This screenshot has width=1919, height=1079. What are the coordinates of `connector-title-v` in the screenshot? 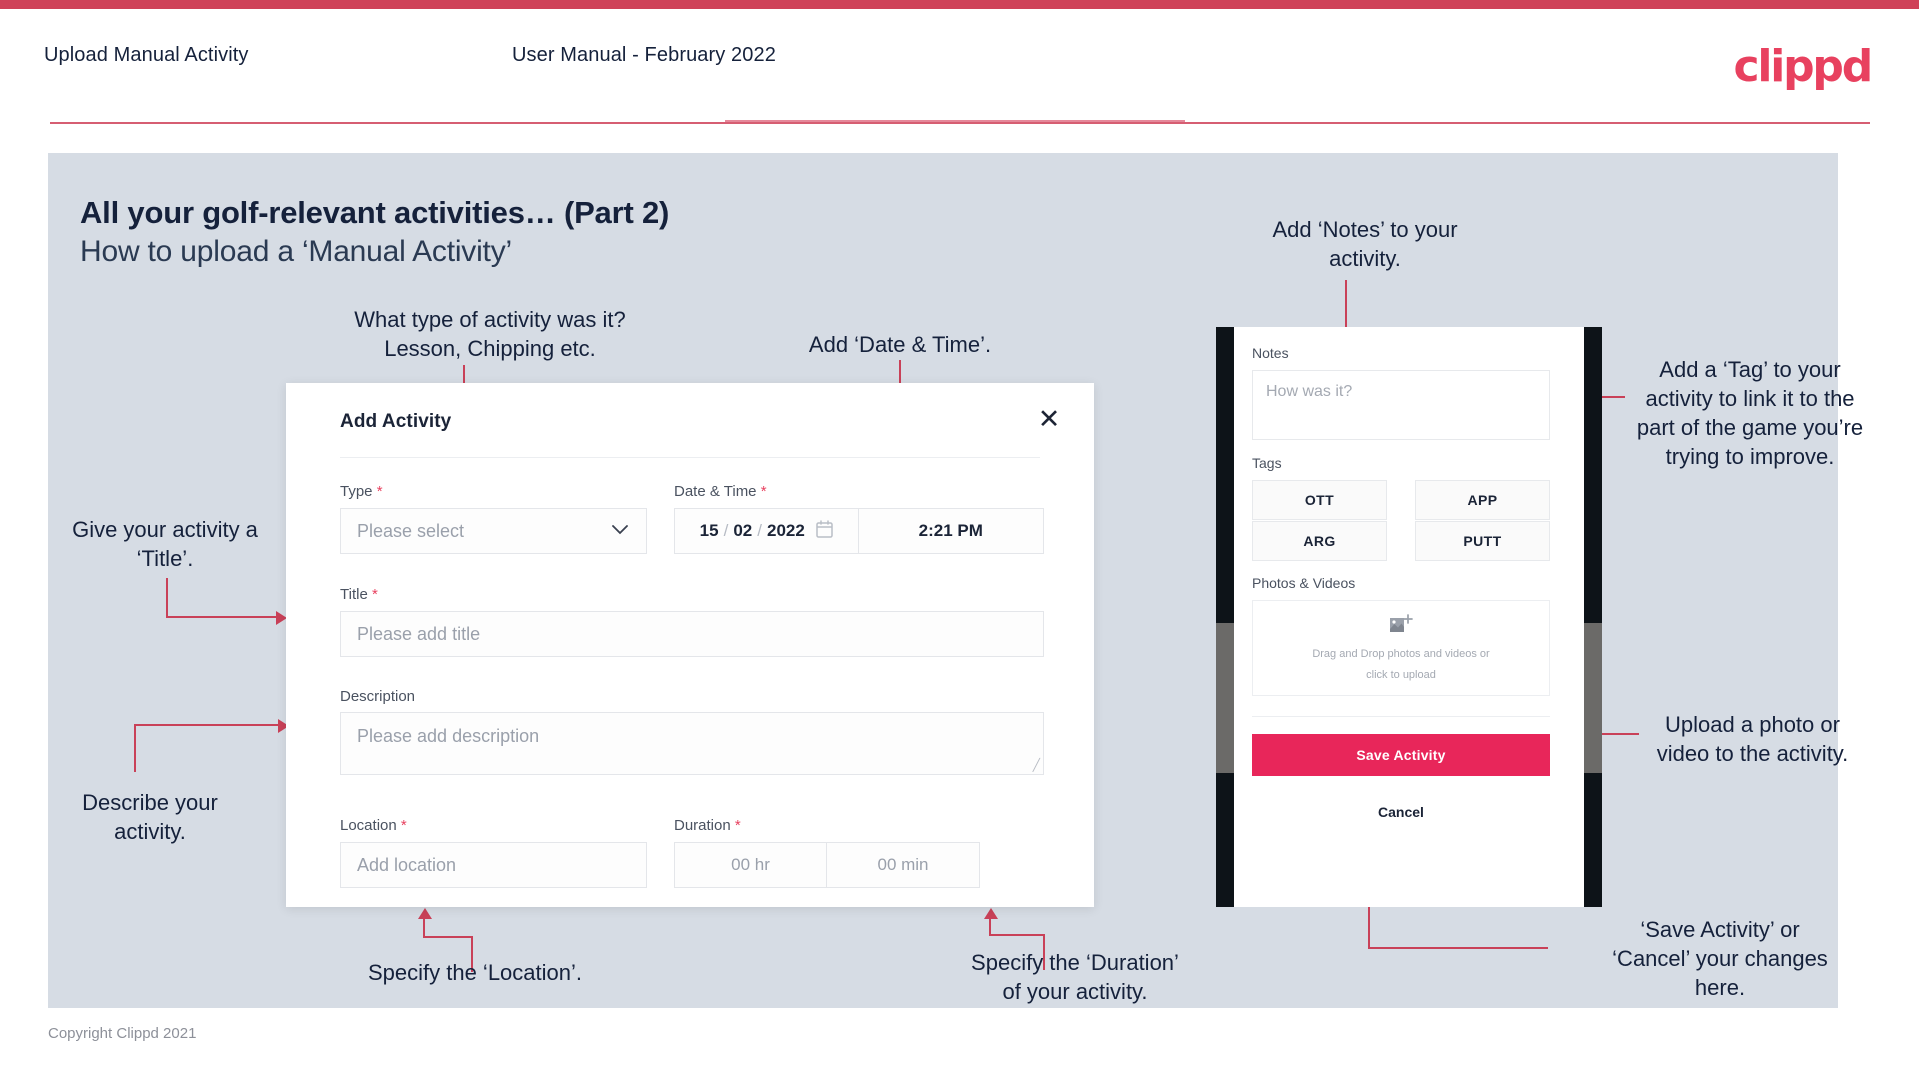 It's located at (167, 598).